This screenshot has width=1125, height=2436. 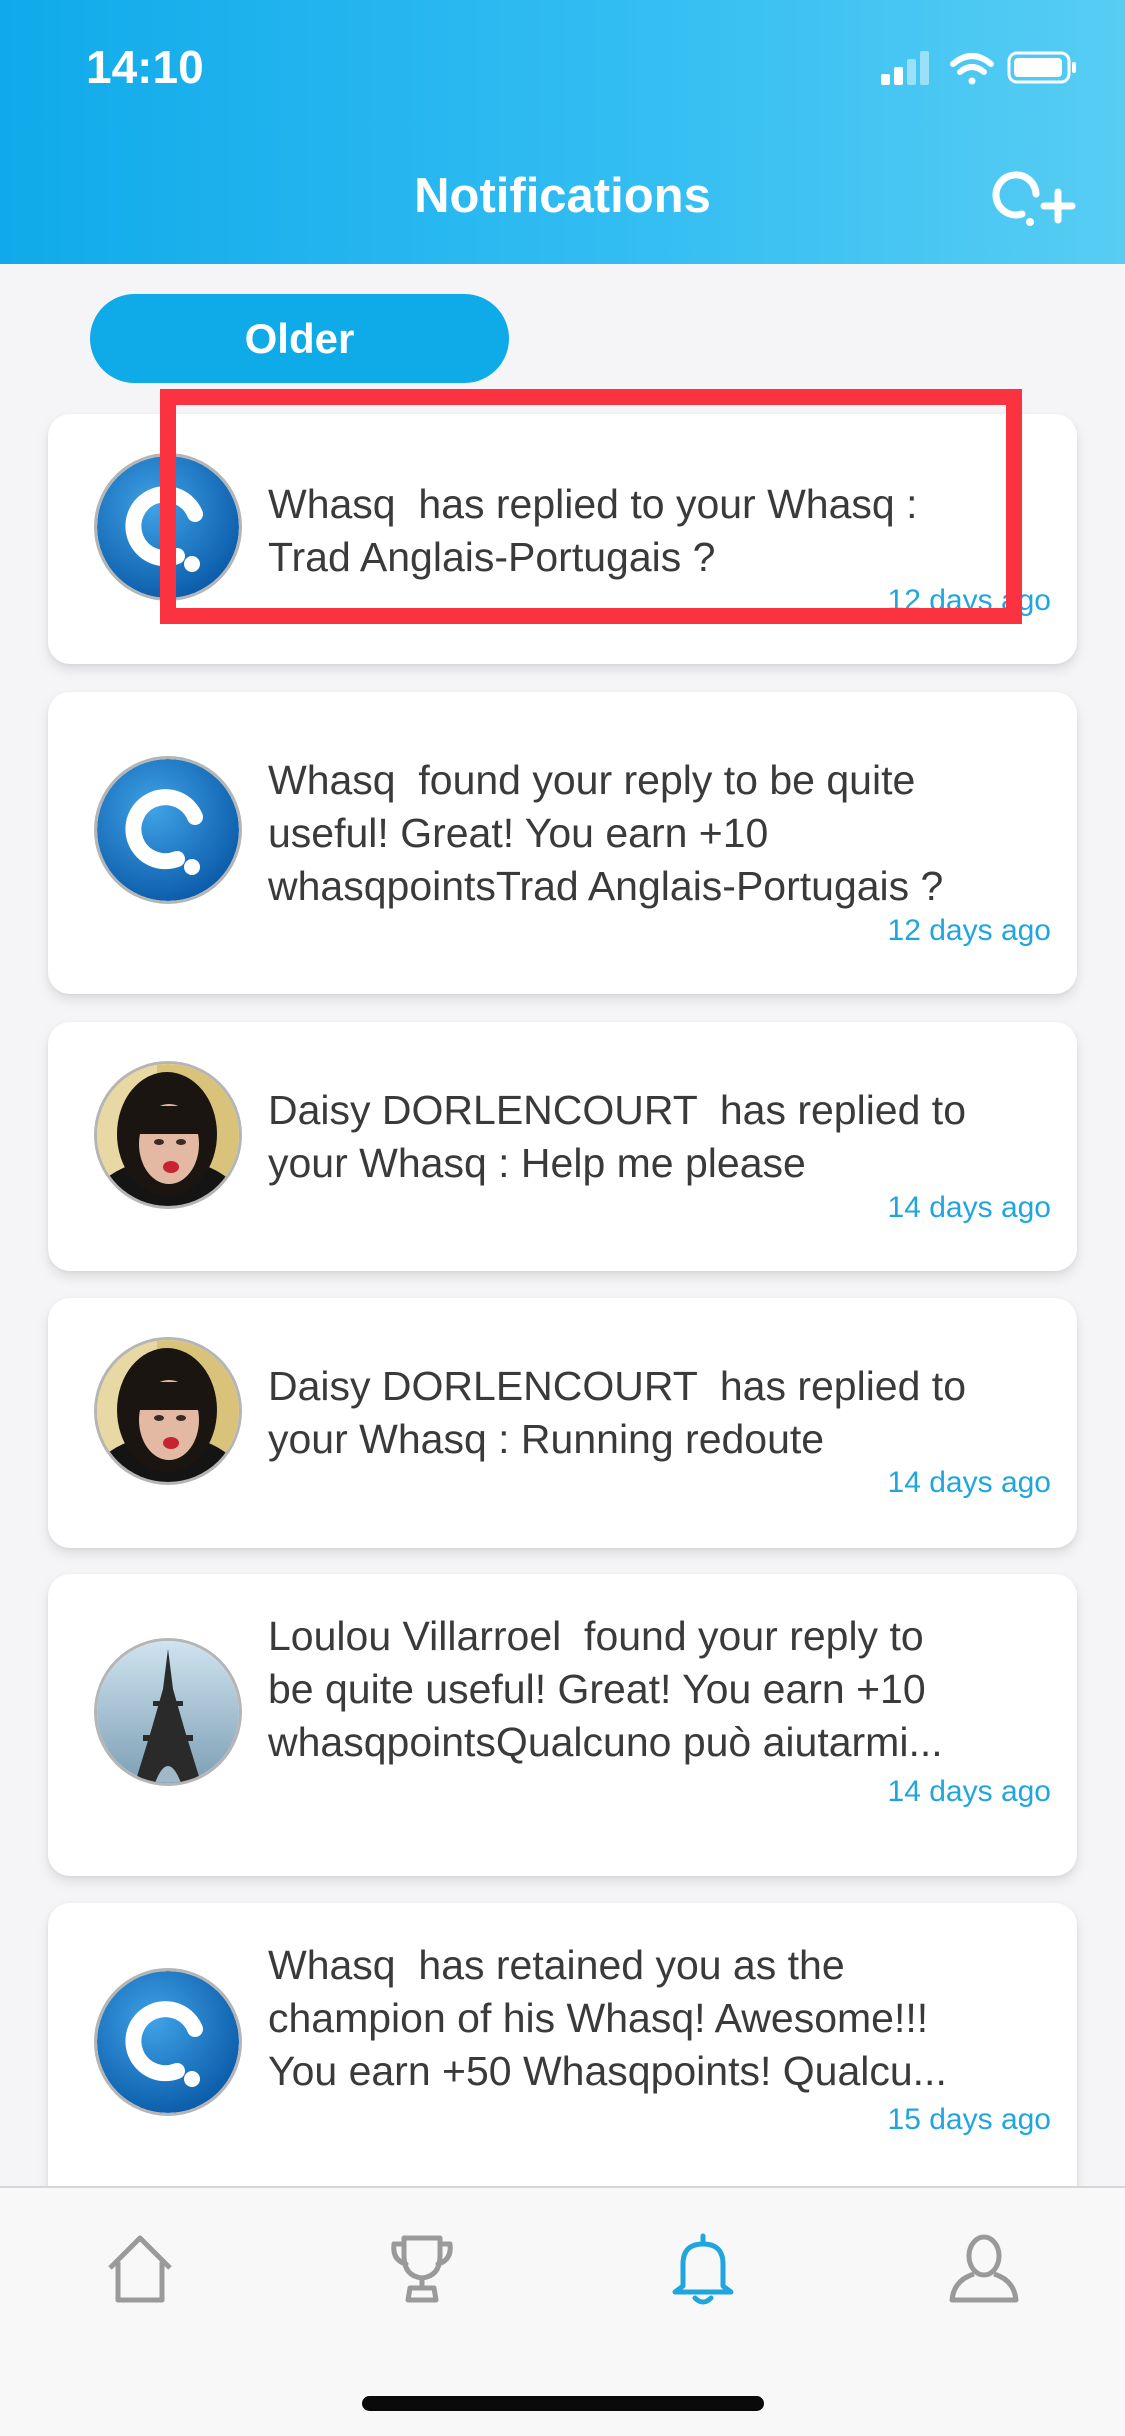 I want to click on tab-notifications, so click(x=703, y=2268).